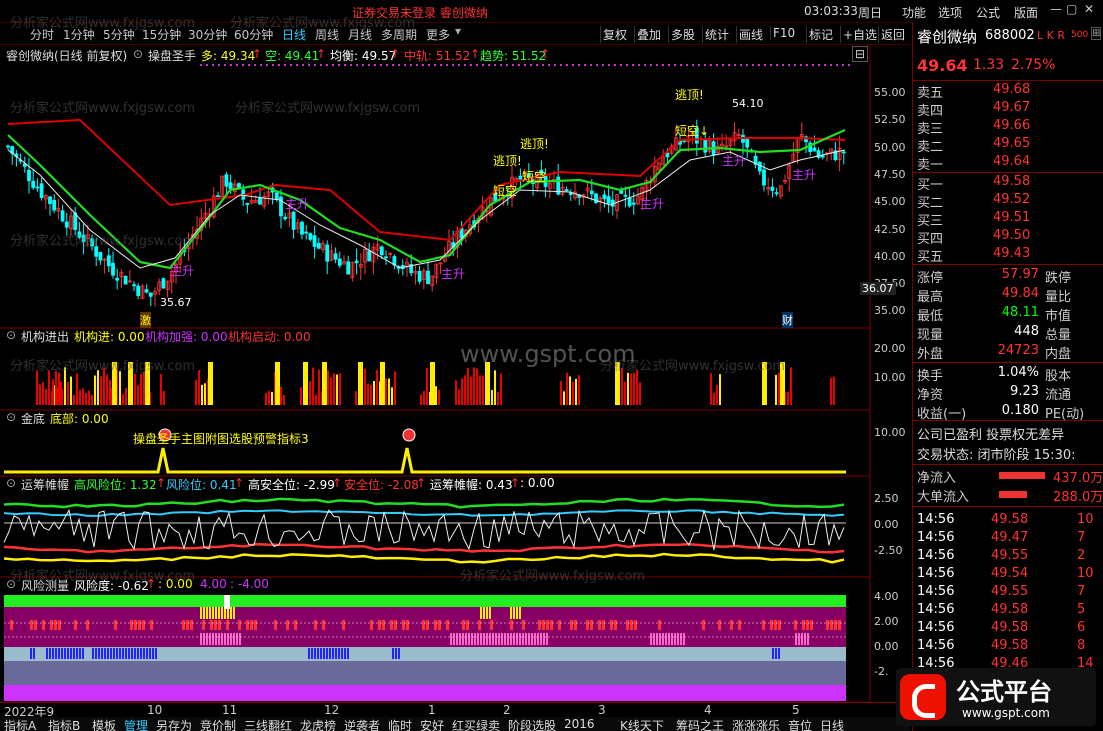 The image size is (1103, 731). I want to click on formula-tab: 模板, so click(104, 724).